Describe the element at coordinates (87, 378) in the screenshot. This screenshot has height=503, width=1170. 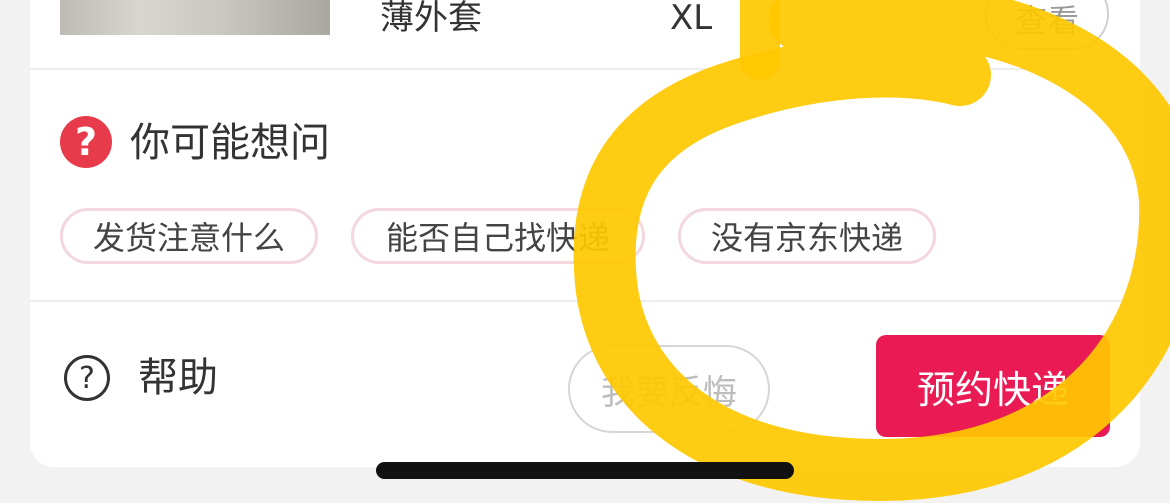
I see `help-circle-icon: ?` at that location.